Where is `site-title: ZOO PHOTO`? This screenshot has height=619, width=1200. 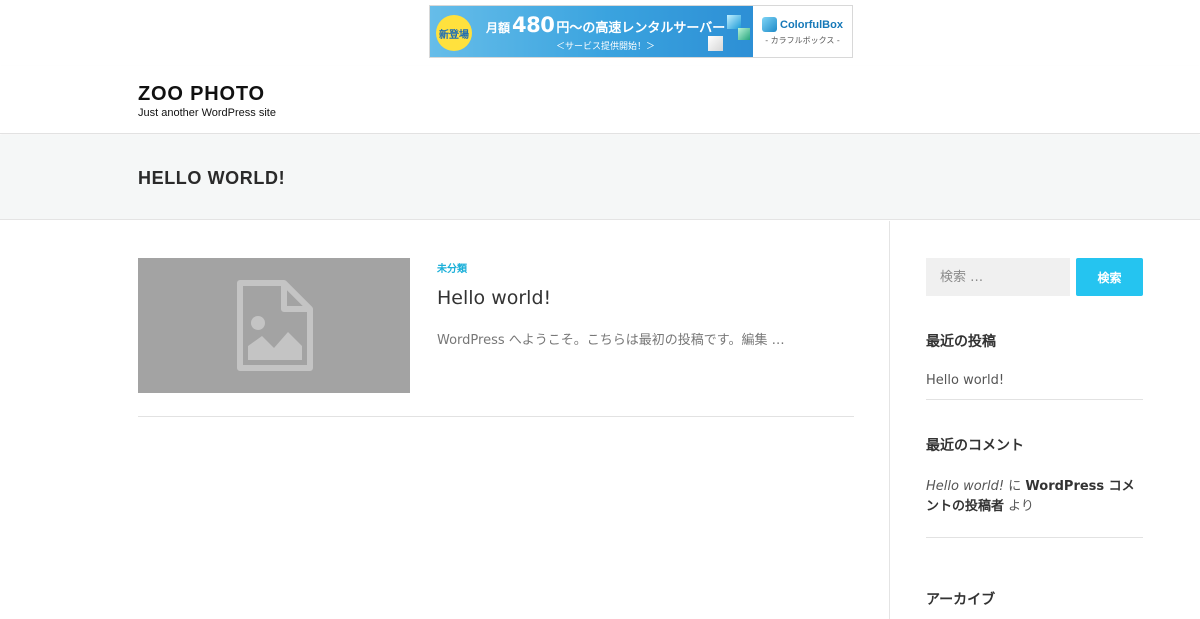 site-title: ZOO PHOTO is located at coordinates (201, 94).